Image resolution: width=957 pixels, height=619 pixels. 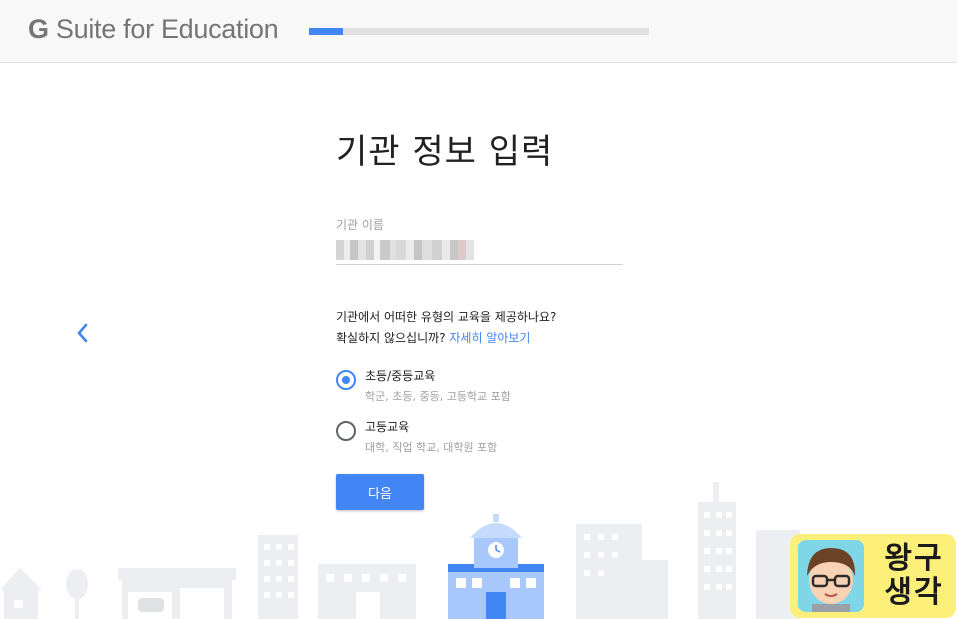 What do you see at coordinates (438, 396) in the screenshot?
I see `option-k12-description: 학군, 초등, 중등, 고등학교 포함` at bounding box center [438, 396].